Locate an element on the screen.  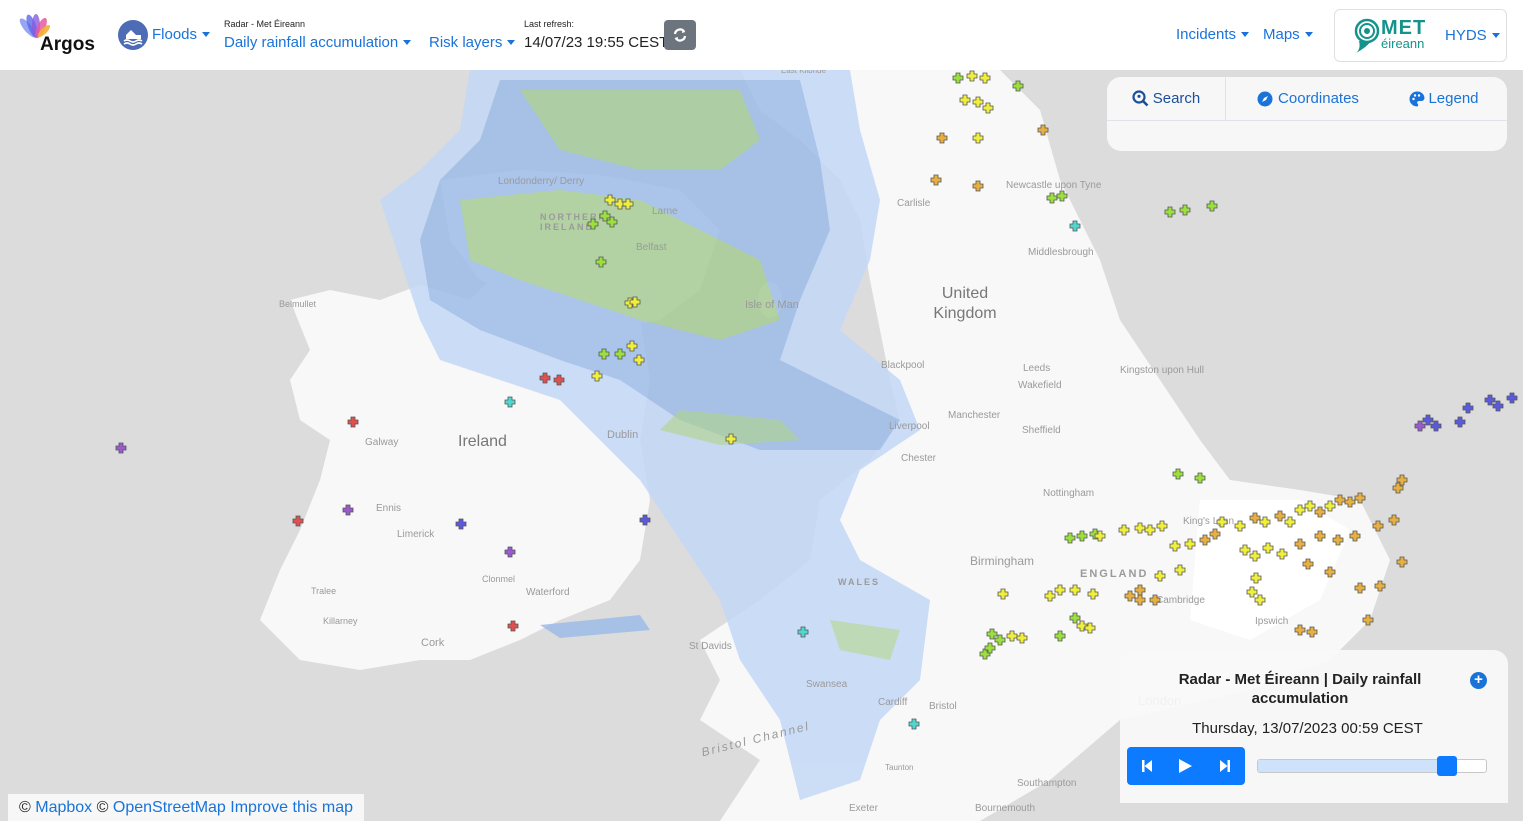
refresh-button is located at coordinates (680, 35).